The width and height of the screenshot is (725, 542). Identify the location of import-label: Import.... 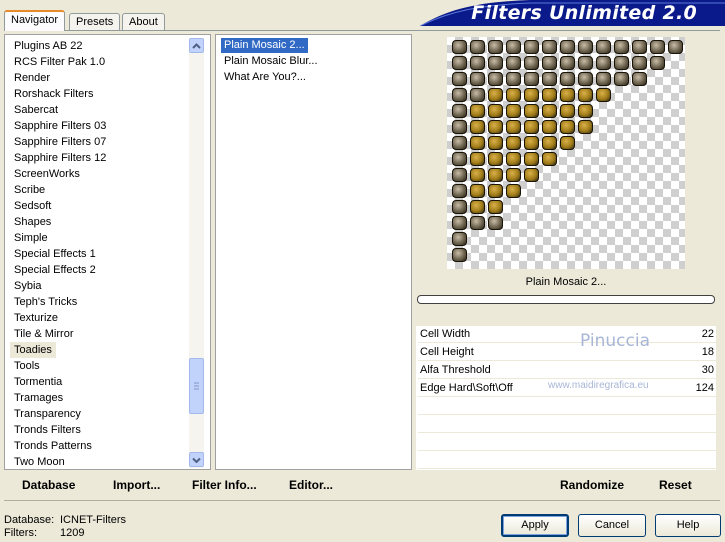
(137, 485).